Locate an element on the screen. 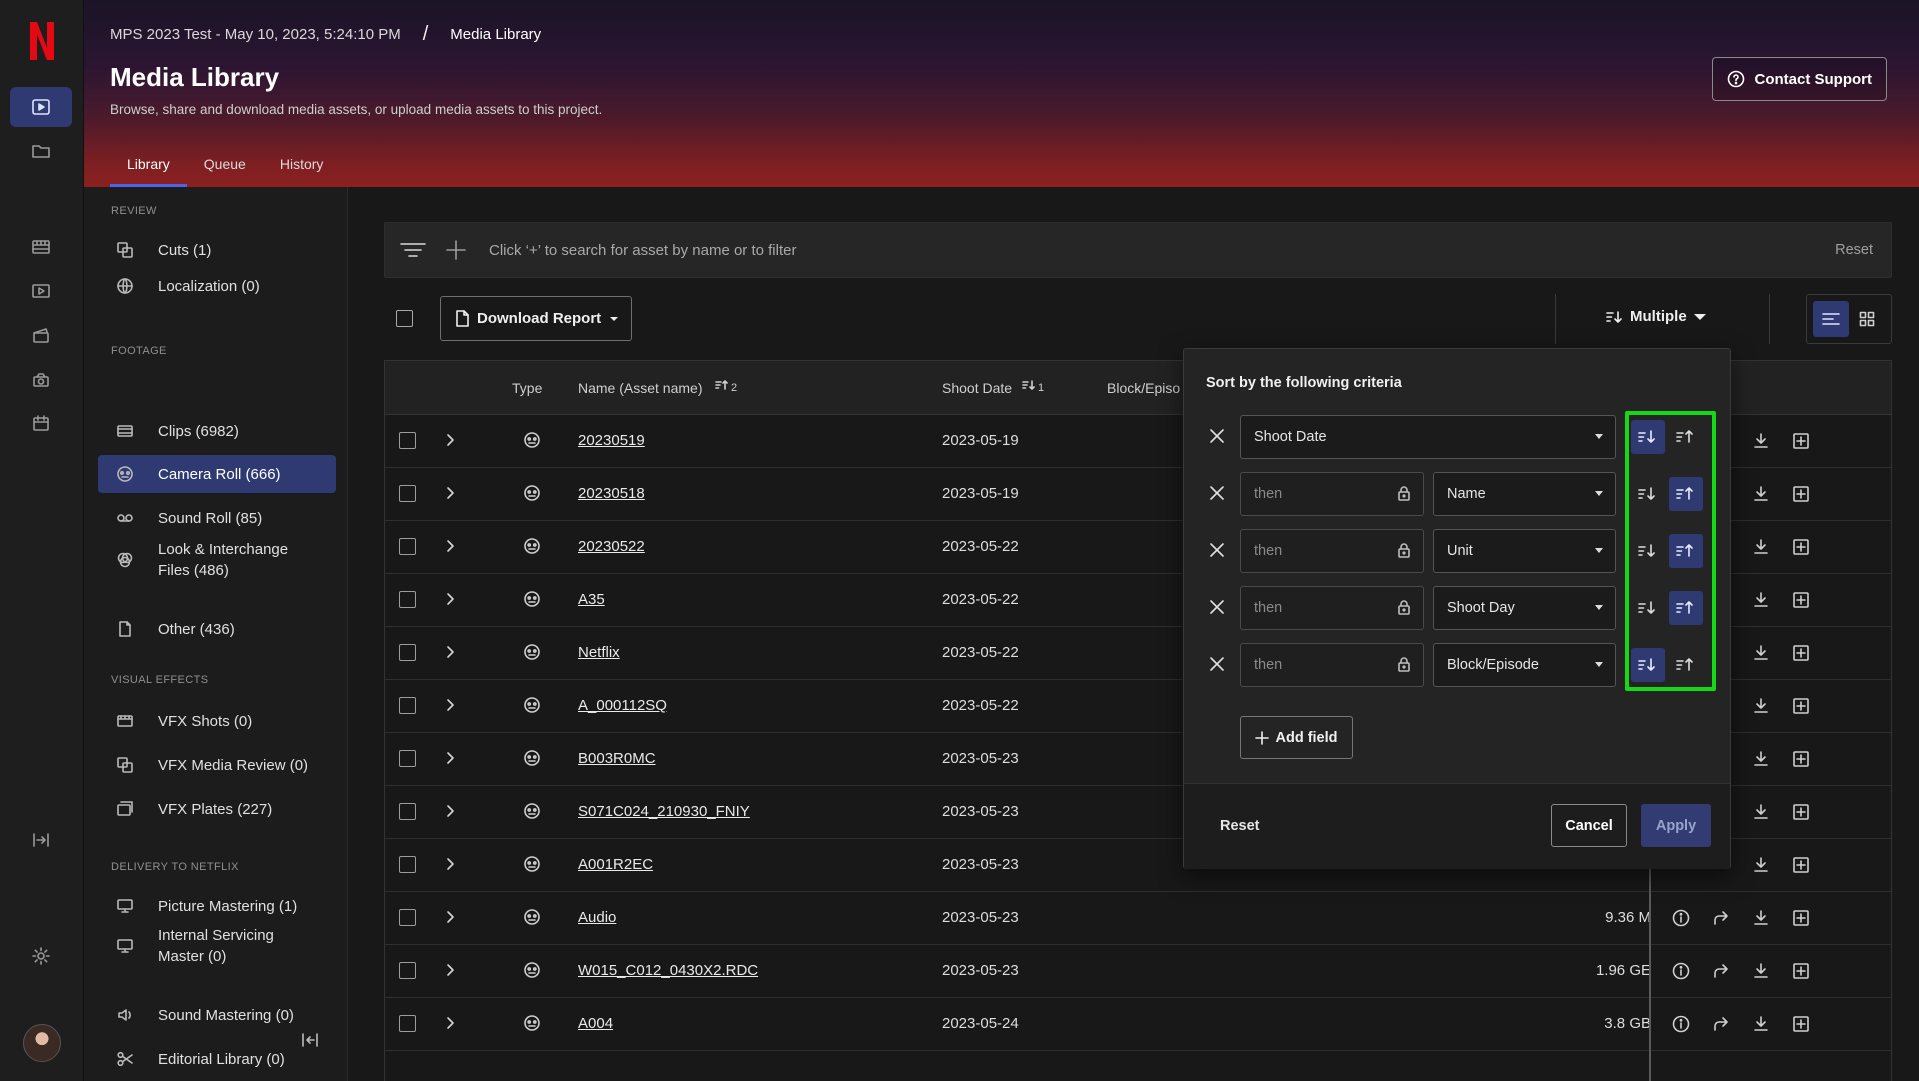  grid-view-icon is located at coordinates (1867, 319).